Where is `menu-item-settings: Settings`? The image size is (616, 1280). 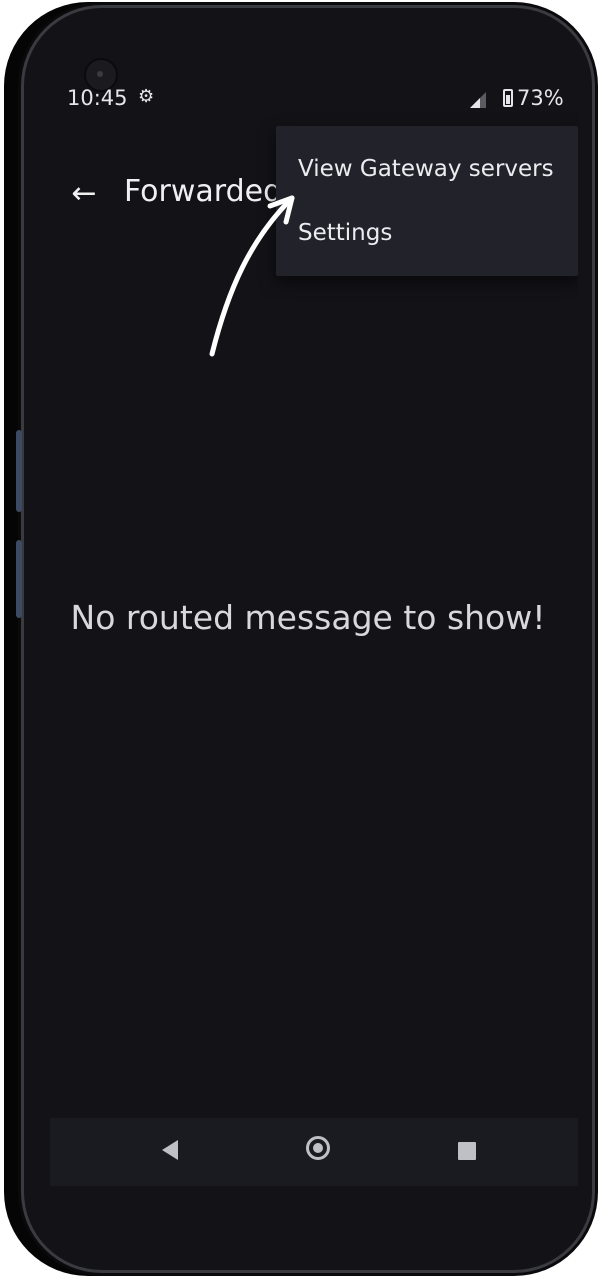 menu-item-settings: Settings is located at coordinates (345, 233).